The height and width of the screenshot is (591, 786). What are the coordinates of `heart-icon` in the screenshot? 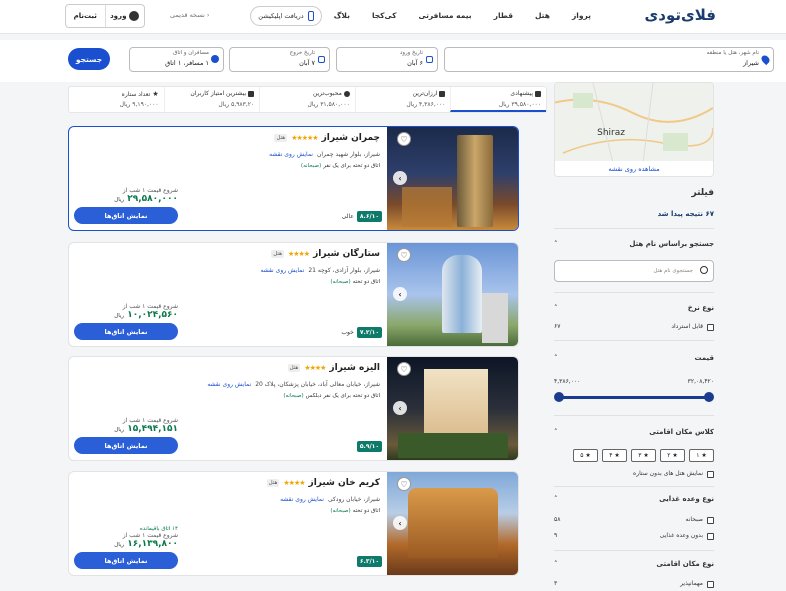 It's located at (346, 93).